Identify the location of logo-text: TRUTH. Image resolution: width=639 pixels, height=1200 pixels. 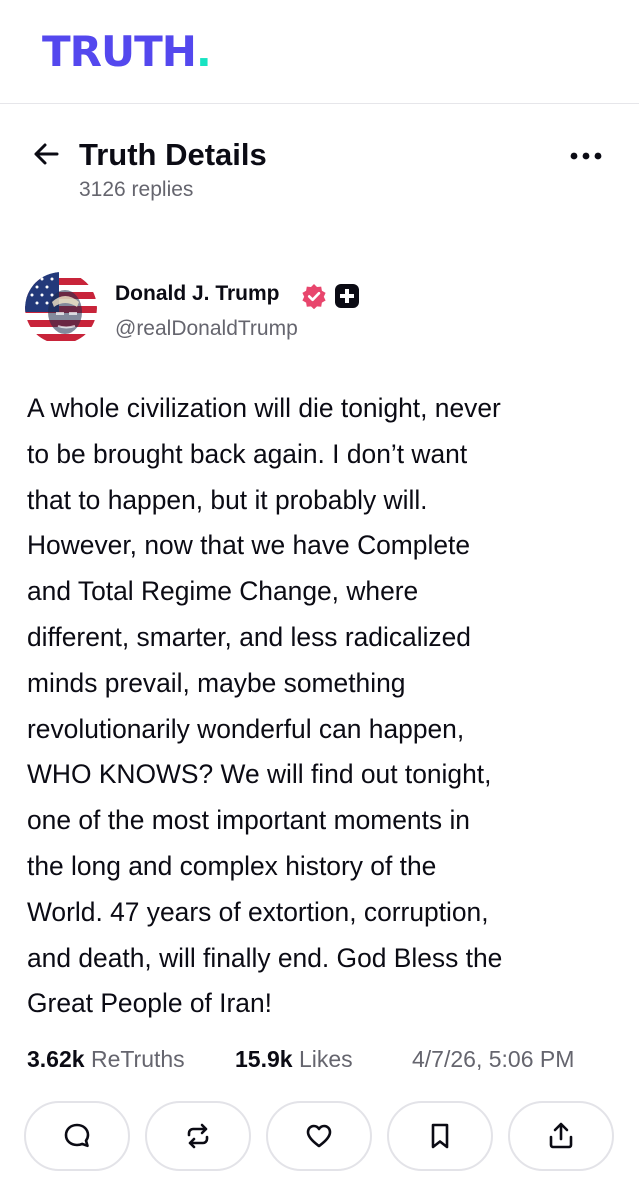
(119, 51).